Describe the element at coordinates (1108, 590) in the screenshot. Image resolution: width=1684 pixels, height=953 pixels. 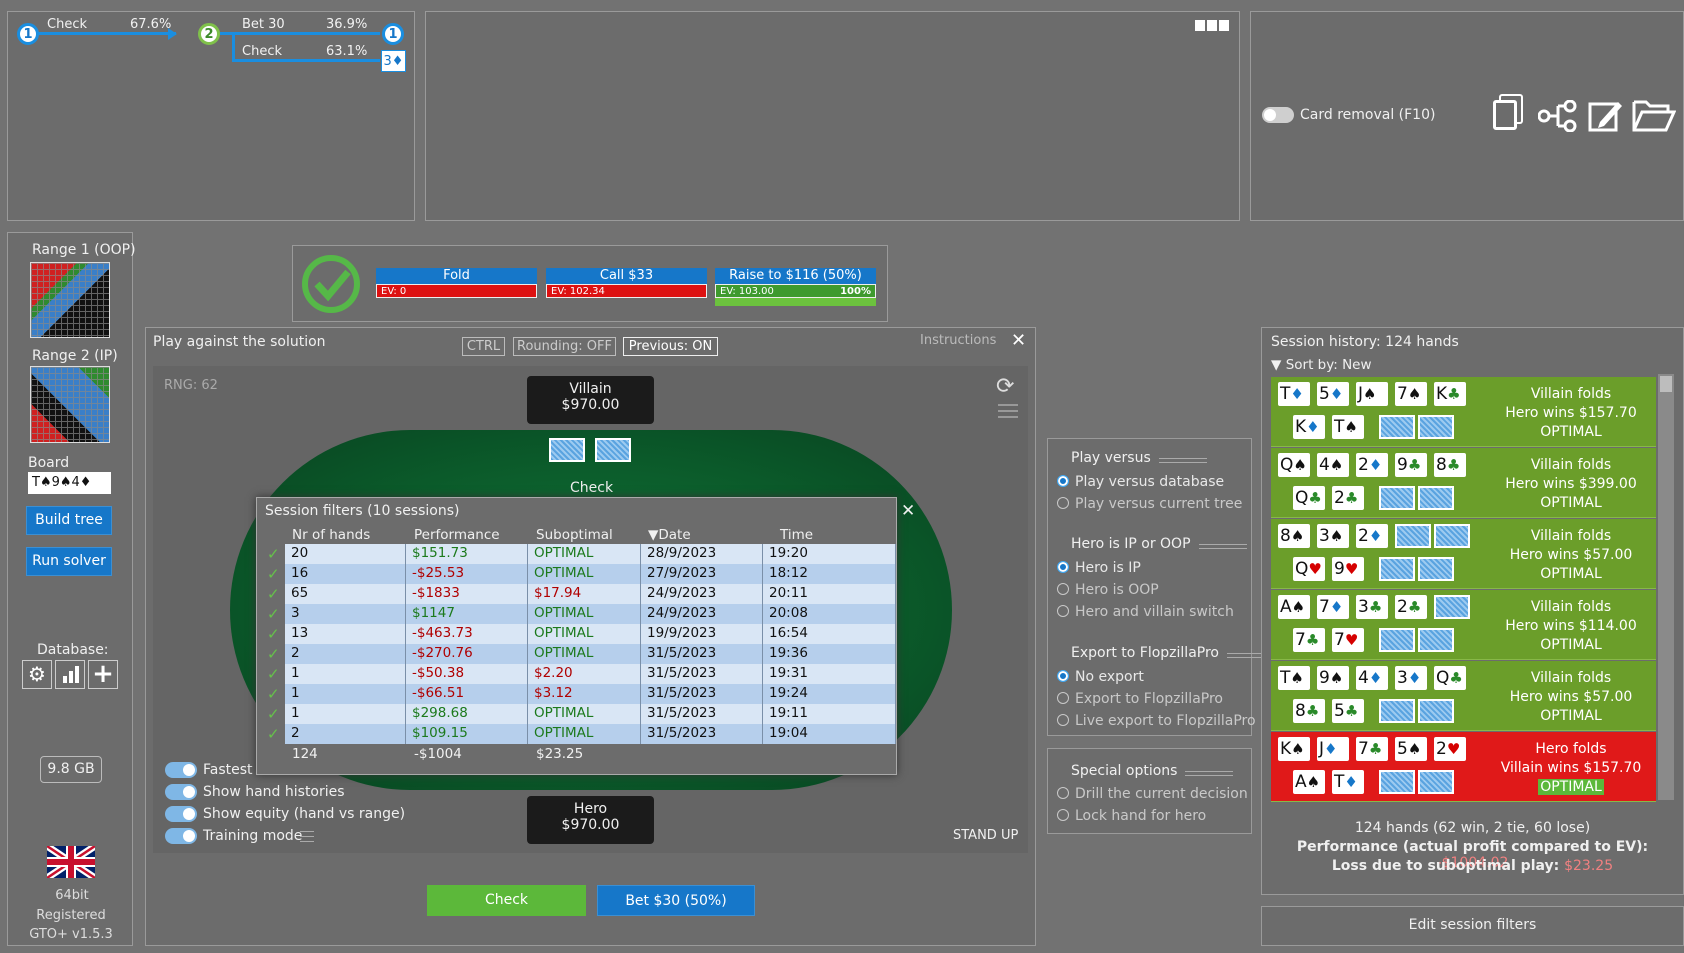
I see `hero-oop-radio: Hero is OOP` at that location.